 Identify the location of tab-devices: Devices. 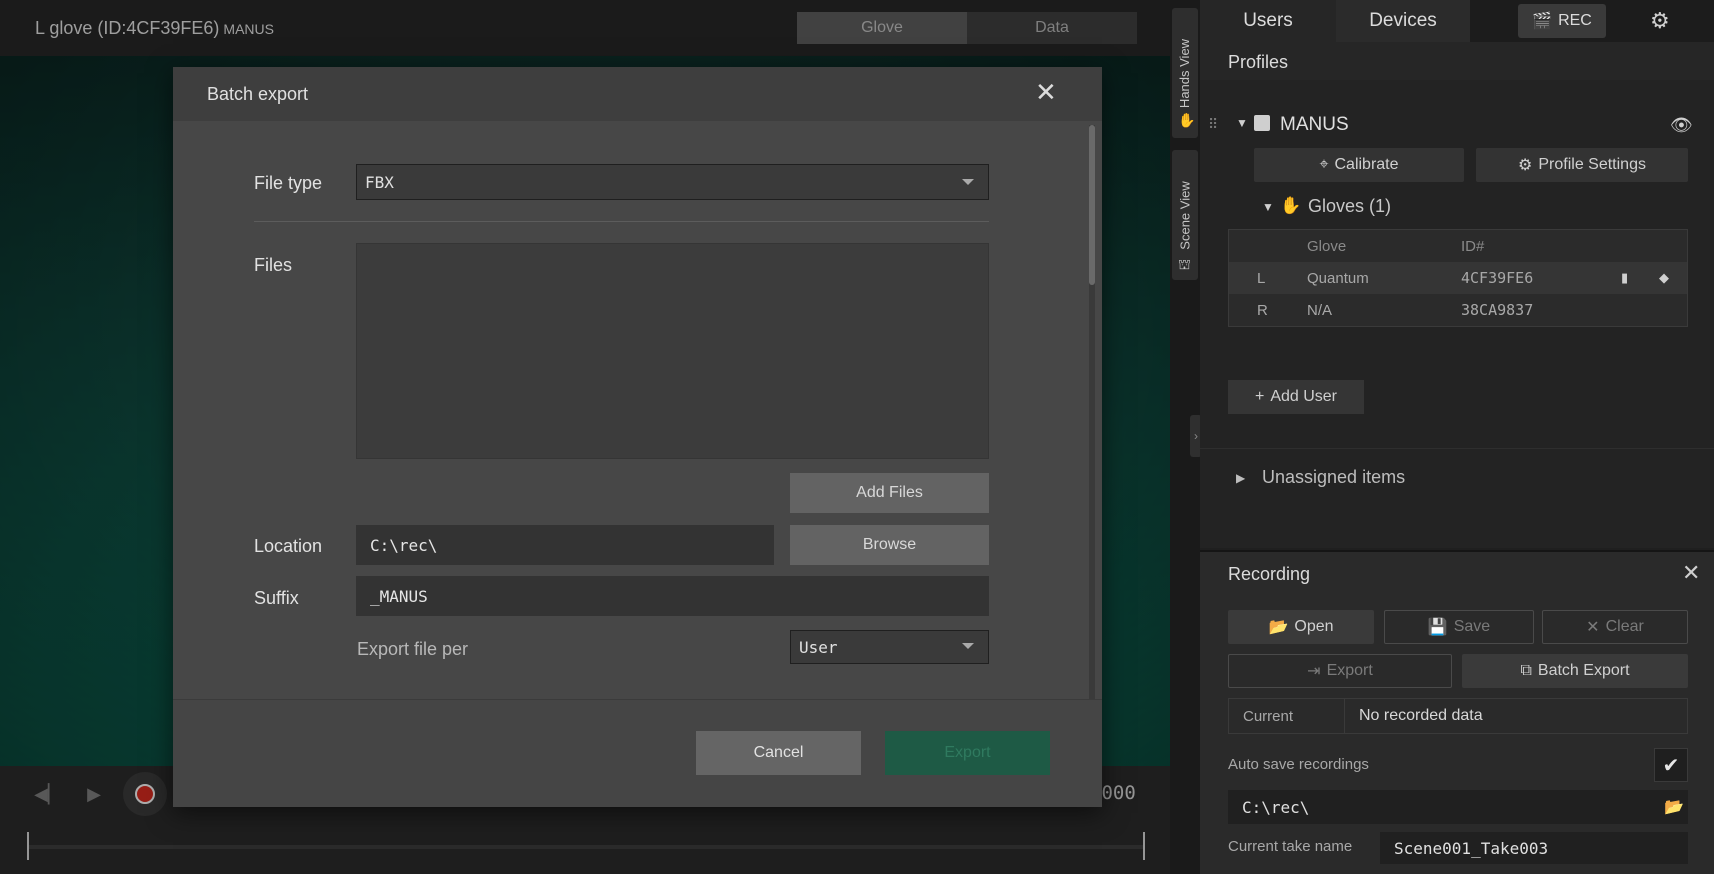
(1403, 21).